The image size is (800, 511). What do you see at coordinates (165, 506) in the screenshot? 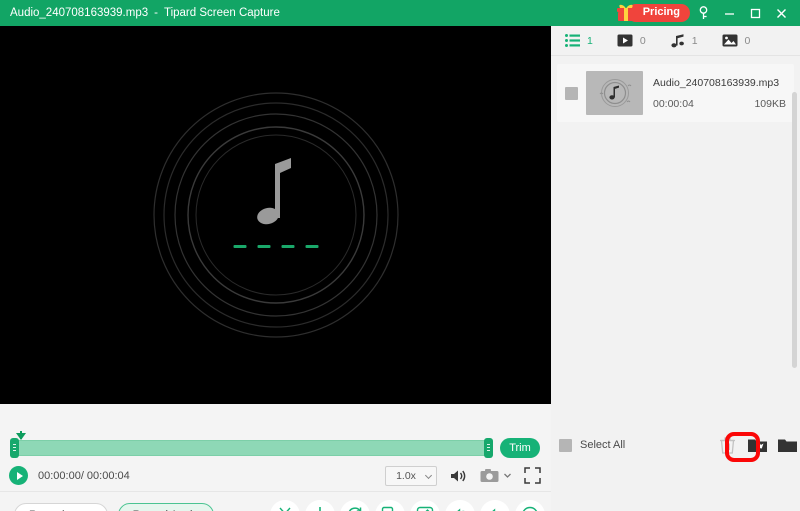
I see `record-again-button: Record Again` at bounding box center [165, 506].